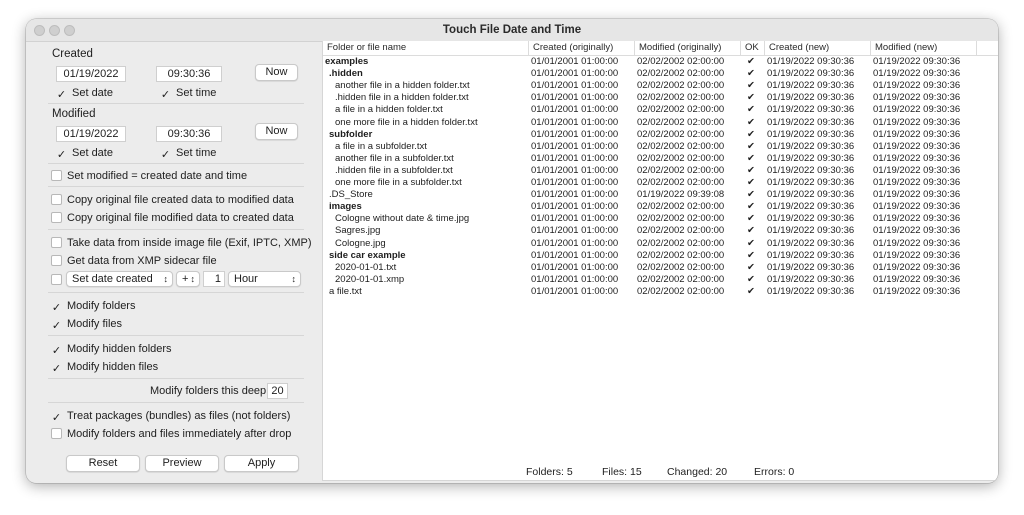  Describe the element at coordinates (688, 48) in the screenshot. I see `column-header-modified-original: Modified (originally)` at that location.